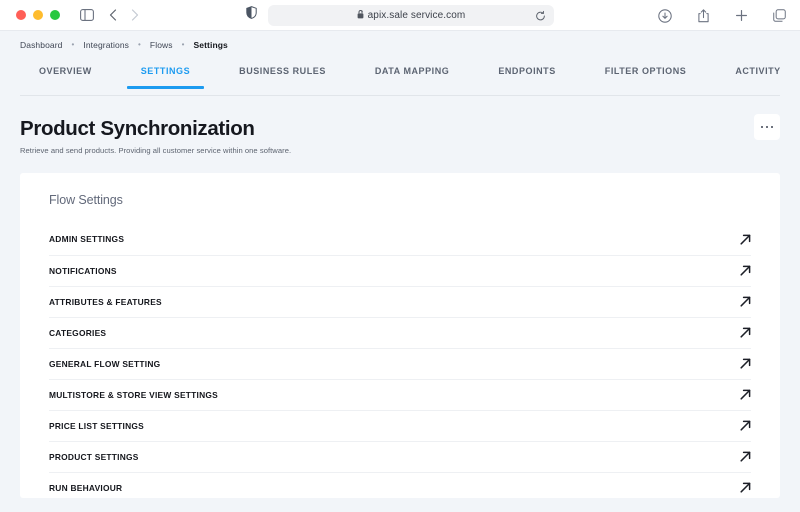 Image resolution: width=800 pixels, height=512 pixels. Describe the element at coordinates (78, 332) in the screenshot. I see `settings-row-label: CATEGORIES` at that location.